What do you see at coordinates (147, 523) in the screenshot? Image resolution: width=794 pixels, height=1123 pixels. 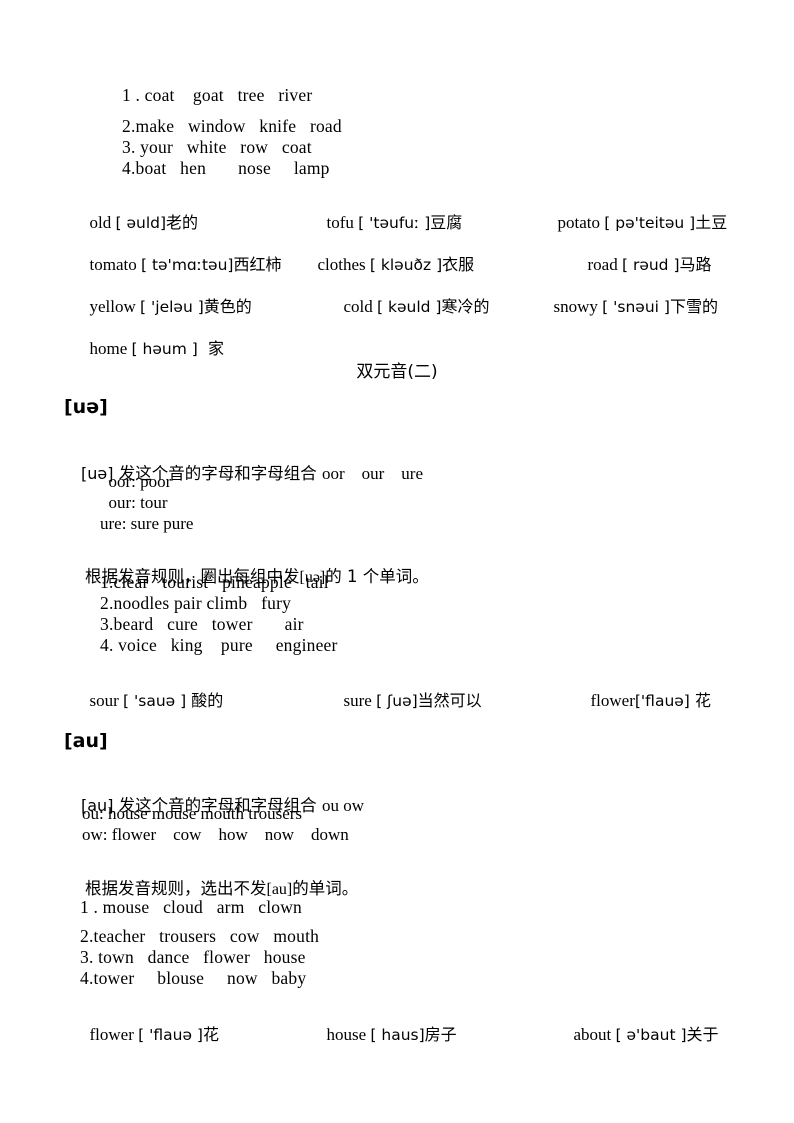 I see `rule-list-ue-3: ure: sure pure` at bounding box center [147, 523].